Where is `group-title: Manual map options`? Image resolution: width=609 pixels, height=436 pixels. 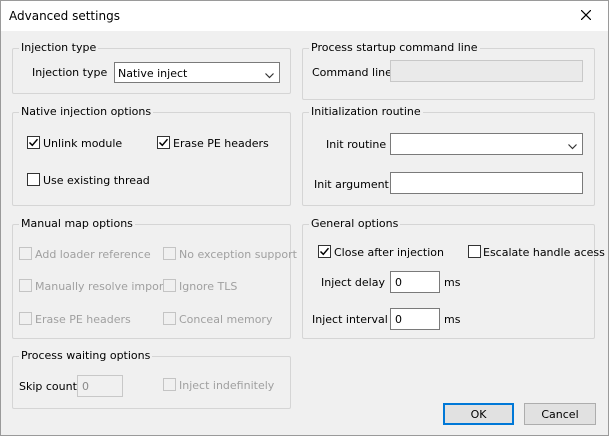
group-title: Manual map options is located at coordinates (77, 223).